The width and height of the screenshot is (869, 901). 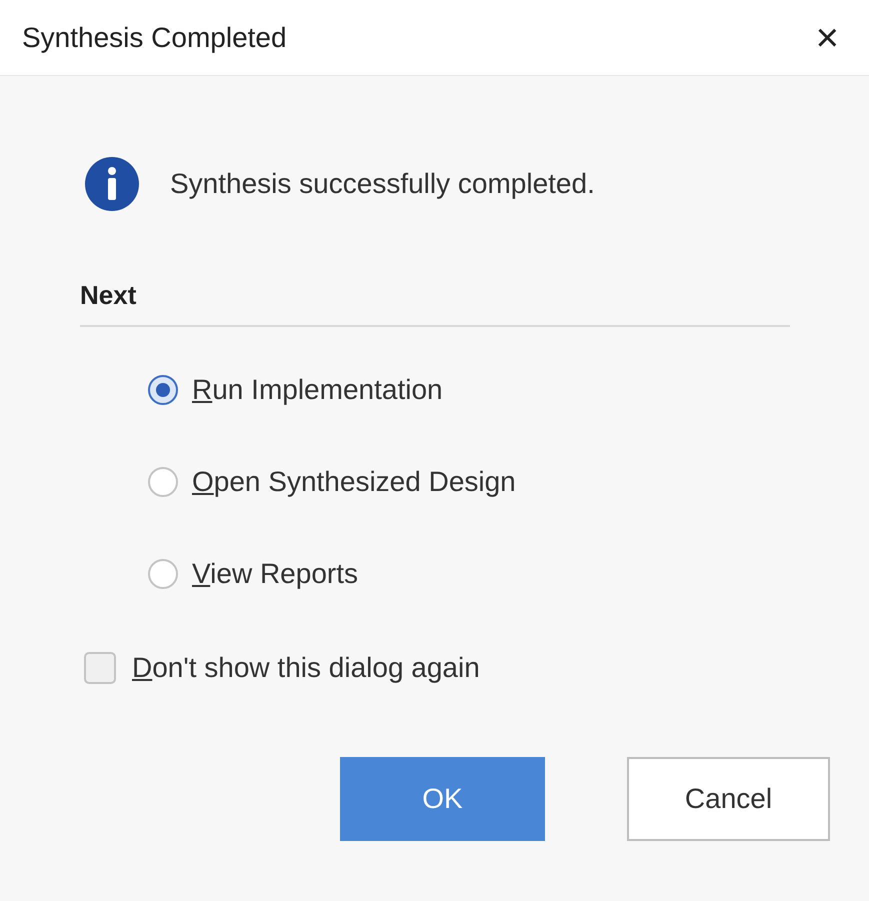 I want to click on window-title: Synthesis Completed, so click(x=154, y=37).